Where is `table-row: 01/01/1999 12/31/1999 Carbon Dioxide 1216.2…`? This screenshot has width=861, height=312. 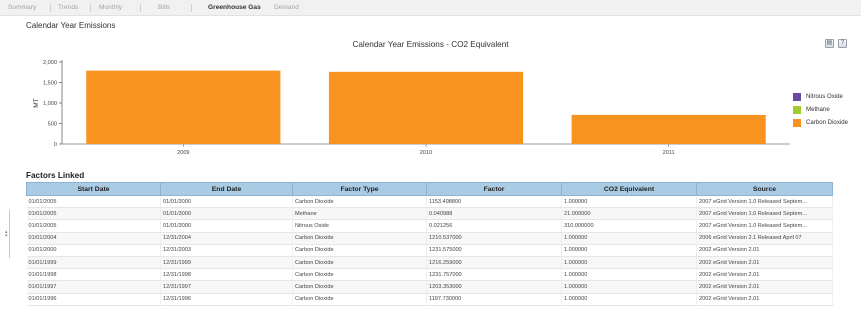 table-row: 01/01/1999 12/31/1999 Carbon Dioxide 1216.2… is located at coordinates (429, 263).